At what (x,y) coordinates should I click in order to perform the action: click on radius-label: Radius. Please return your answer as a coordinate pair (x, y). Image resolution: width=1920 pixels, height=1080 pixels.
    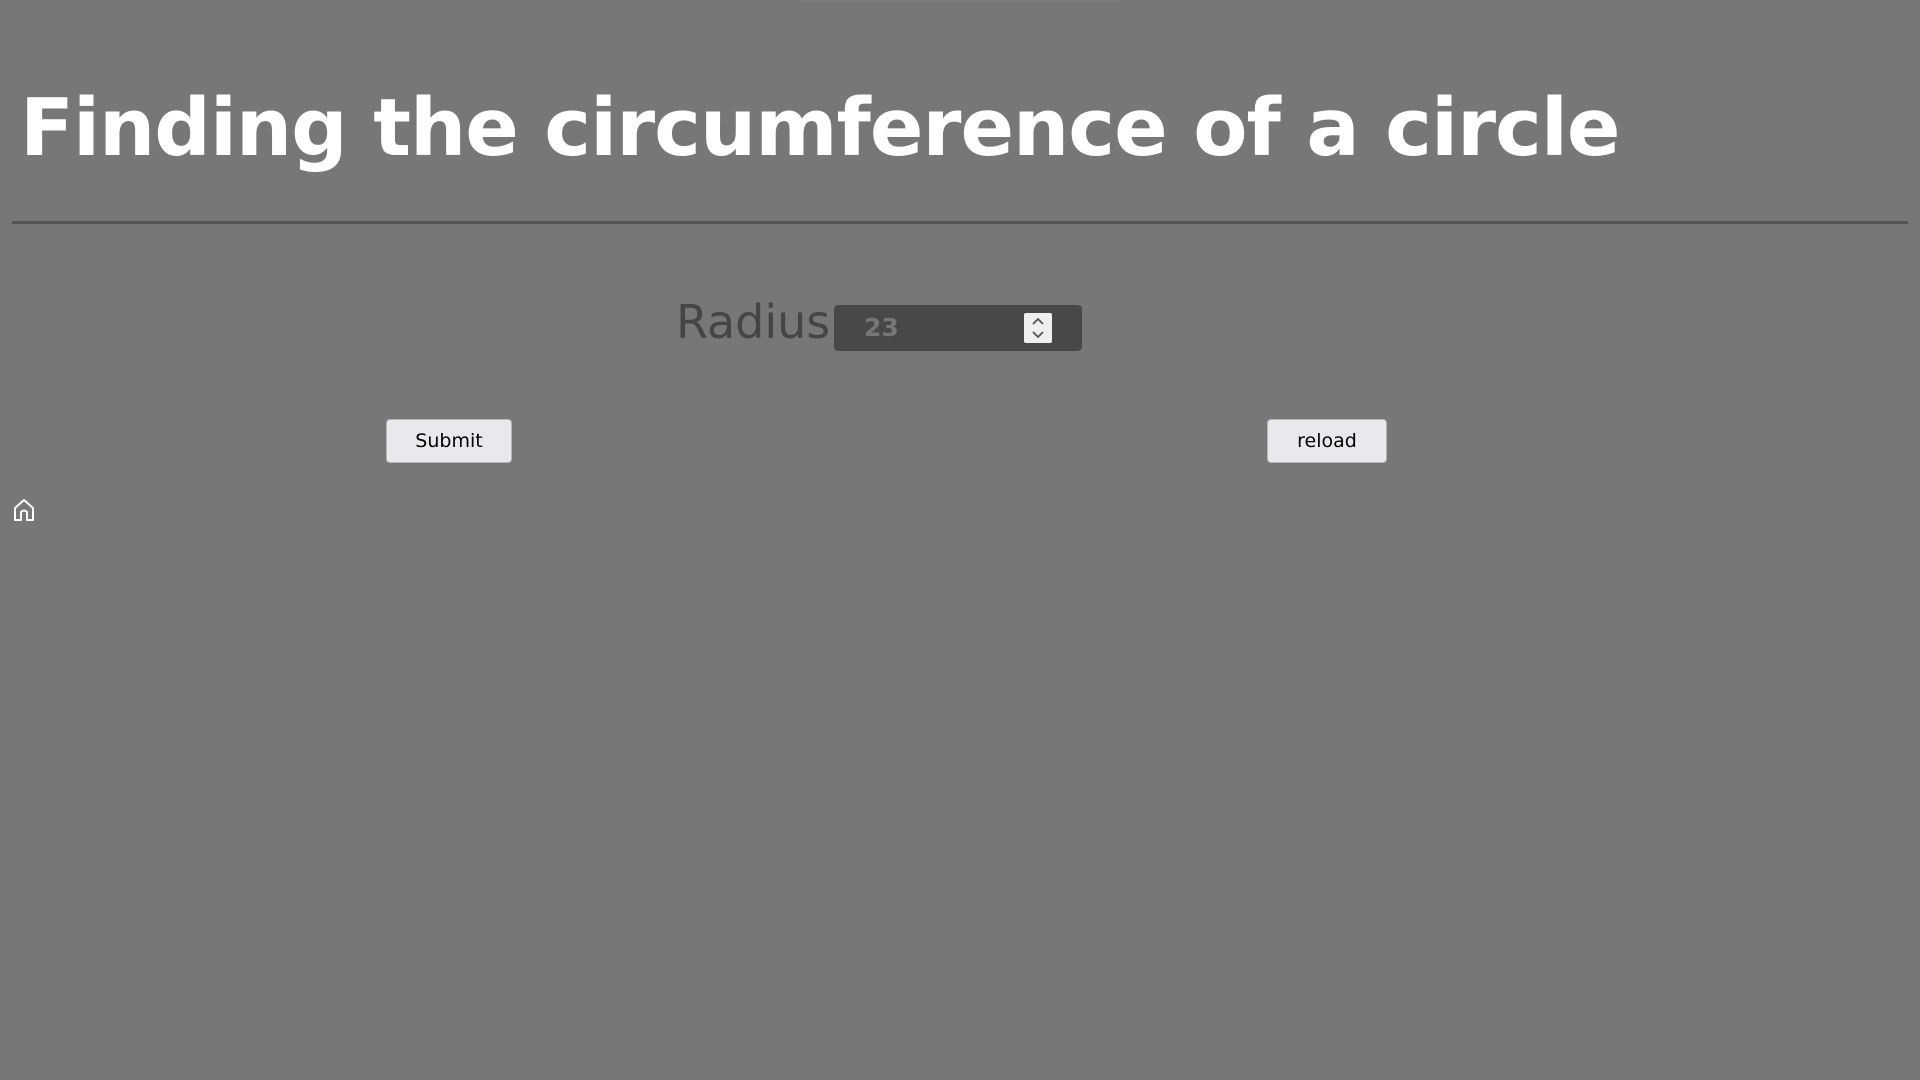
    Looking at the image, I should click on (753, 322).